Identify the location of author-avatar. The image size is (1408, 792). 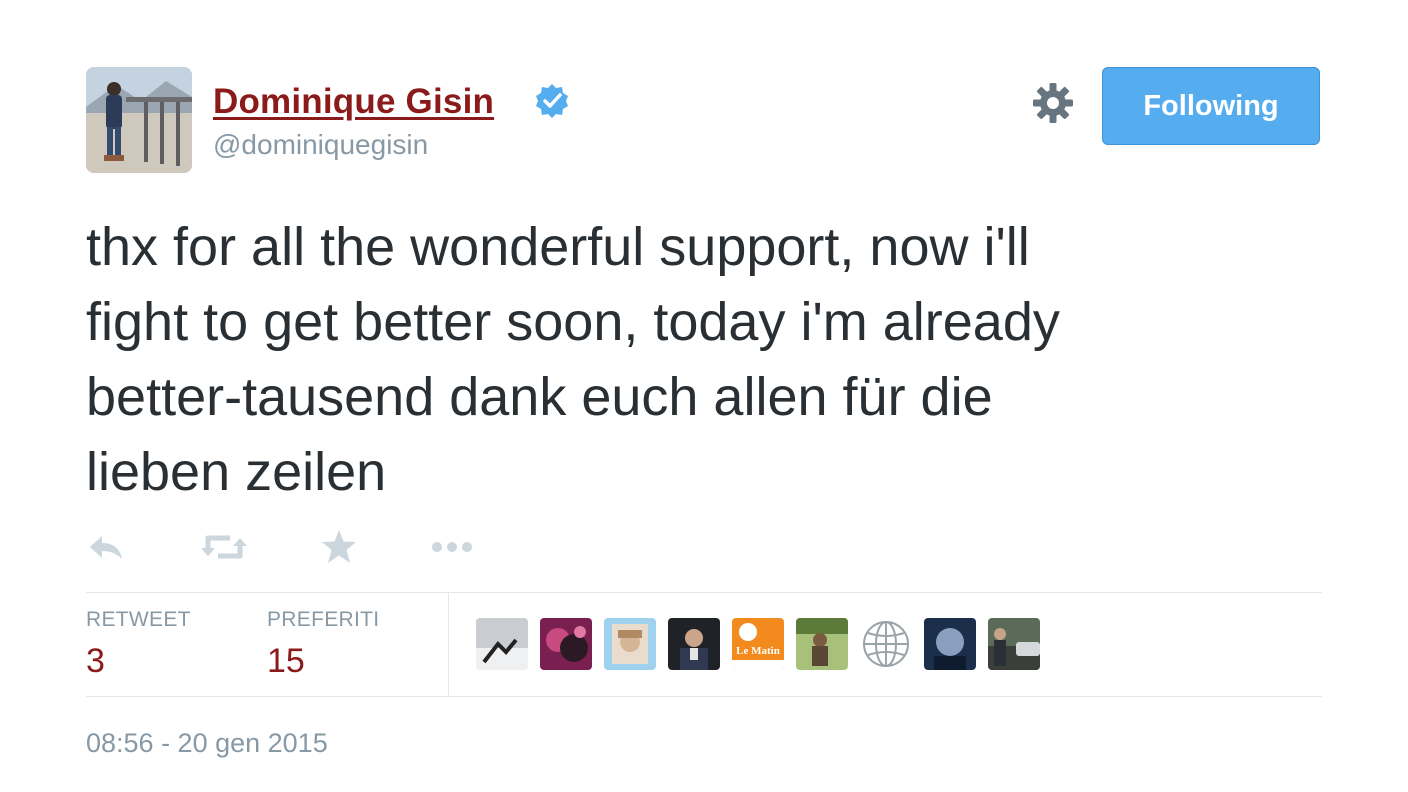
(139, 120).